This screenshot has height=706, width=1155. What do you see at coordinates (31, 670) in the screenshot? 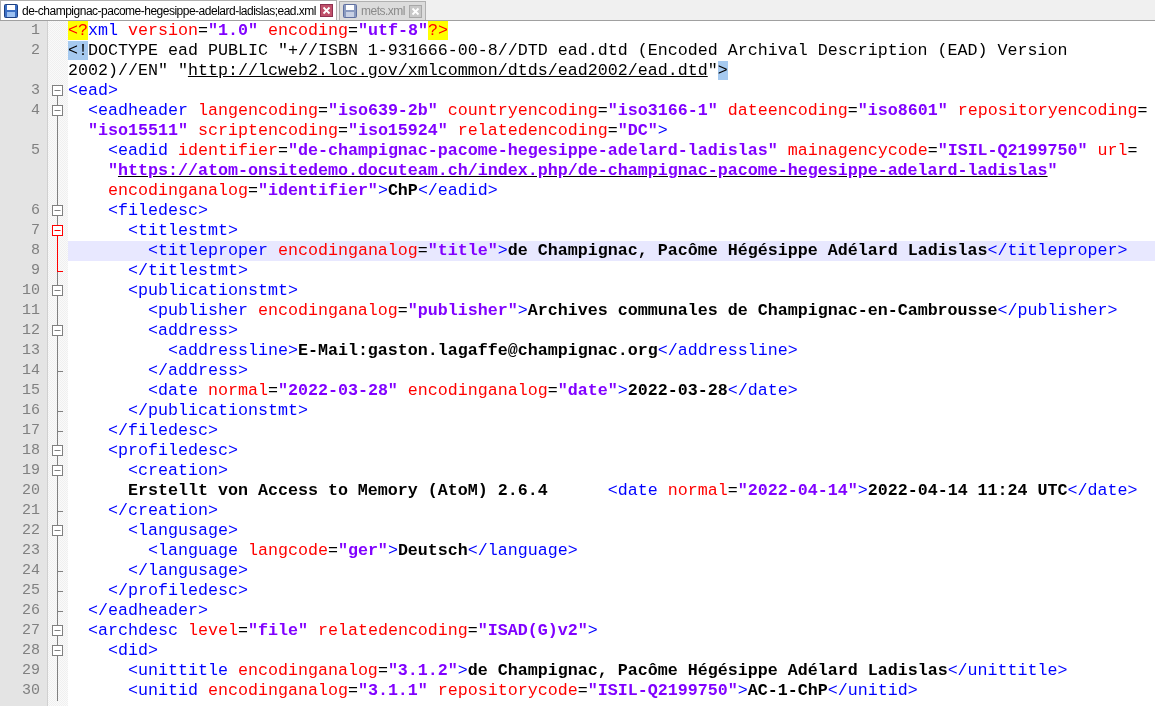
I see `line-number: 29` at bounding box center [31, 670].